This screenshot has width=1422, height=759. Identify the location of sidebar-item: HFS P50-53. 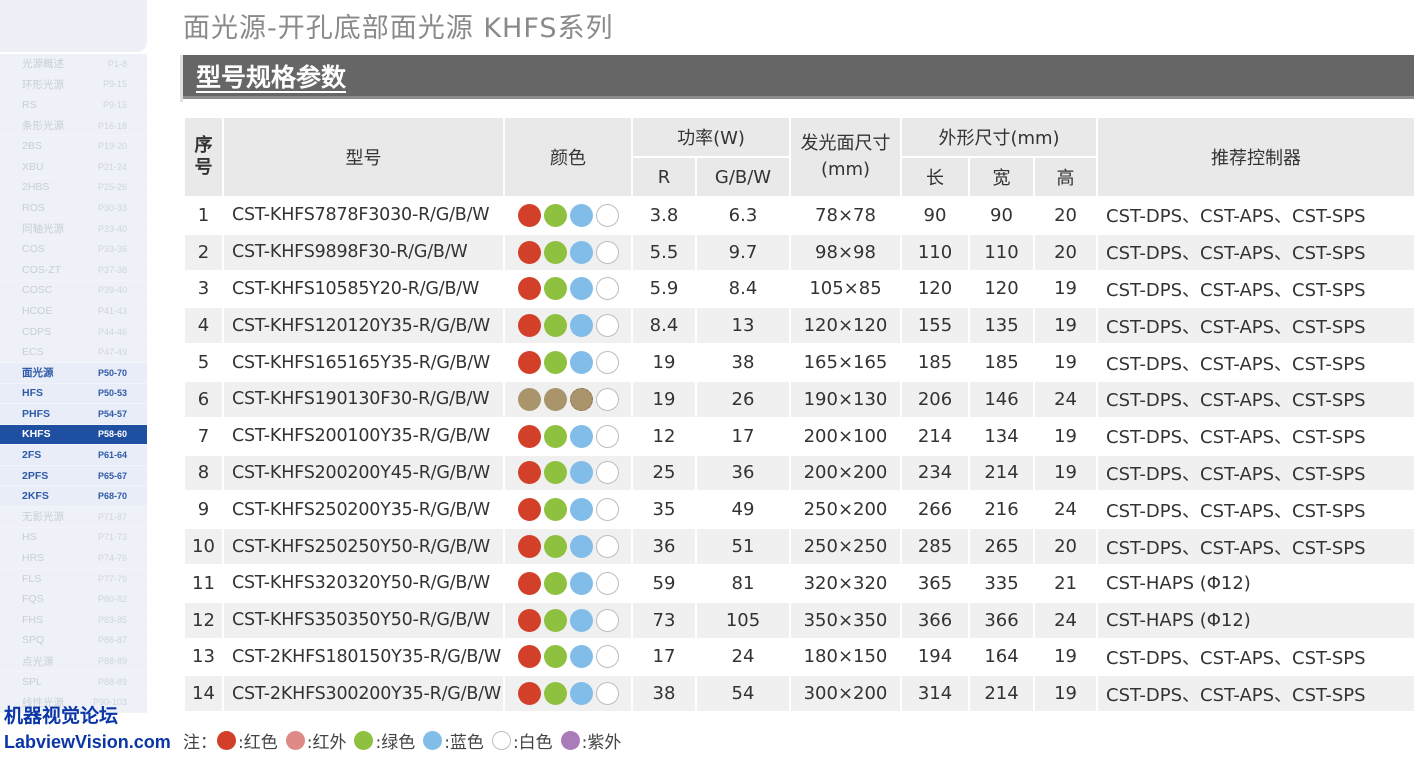
(73, 394).